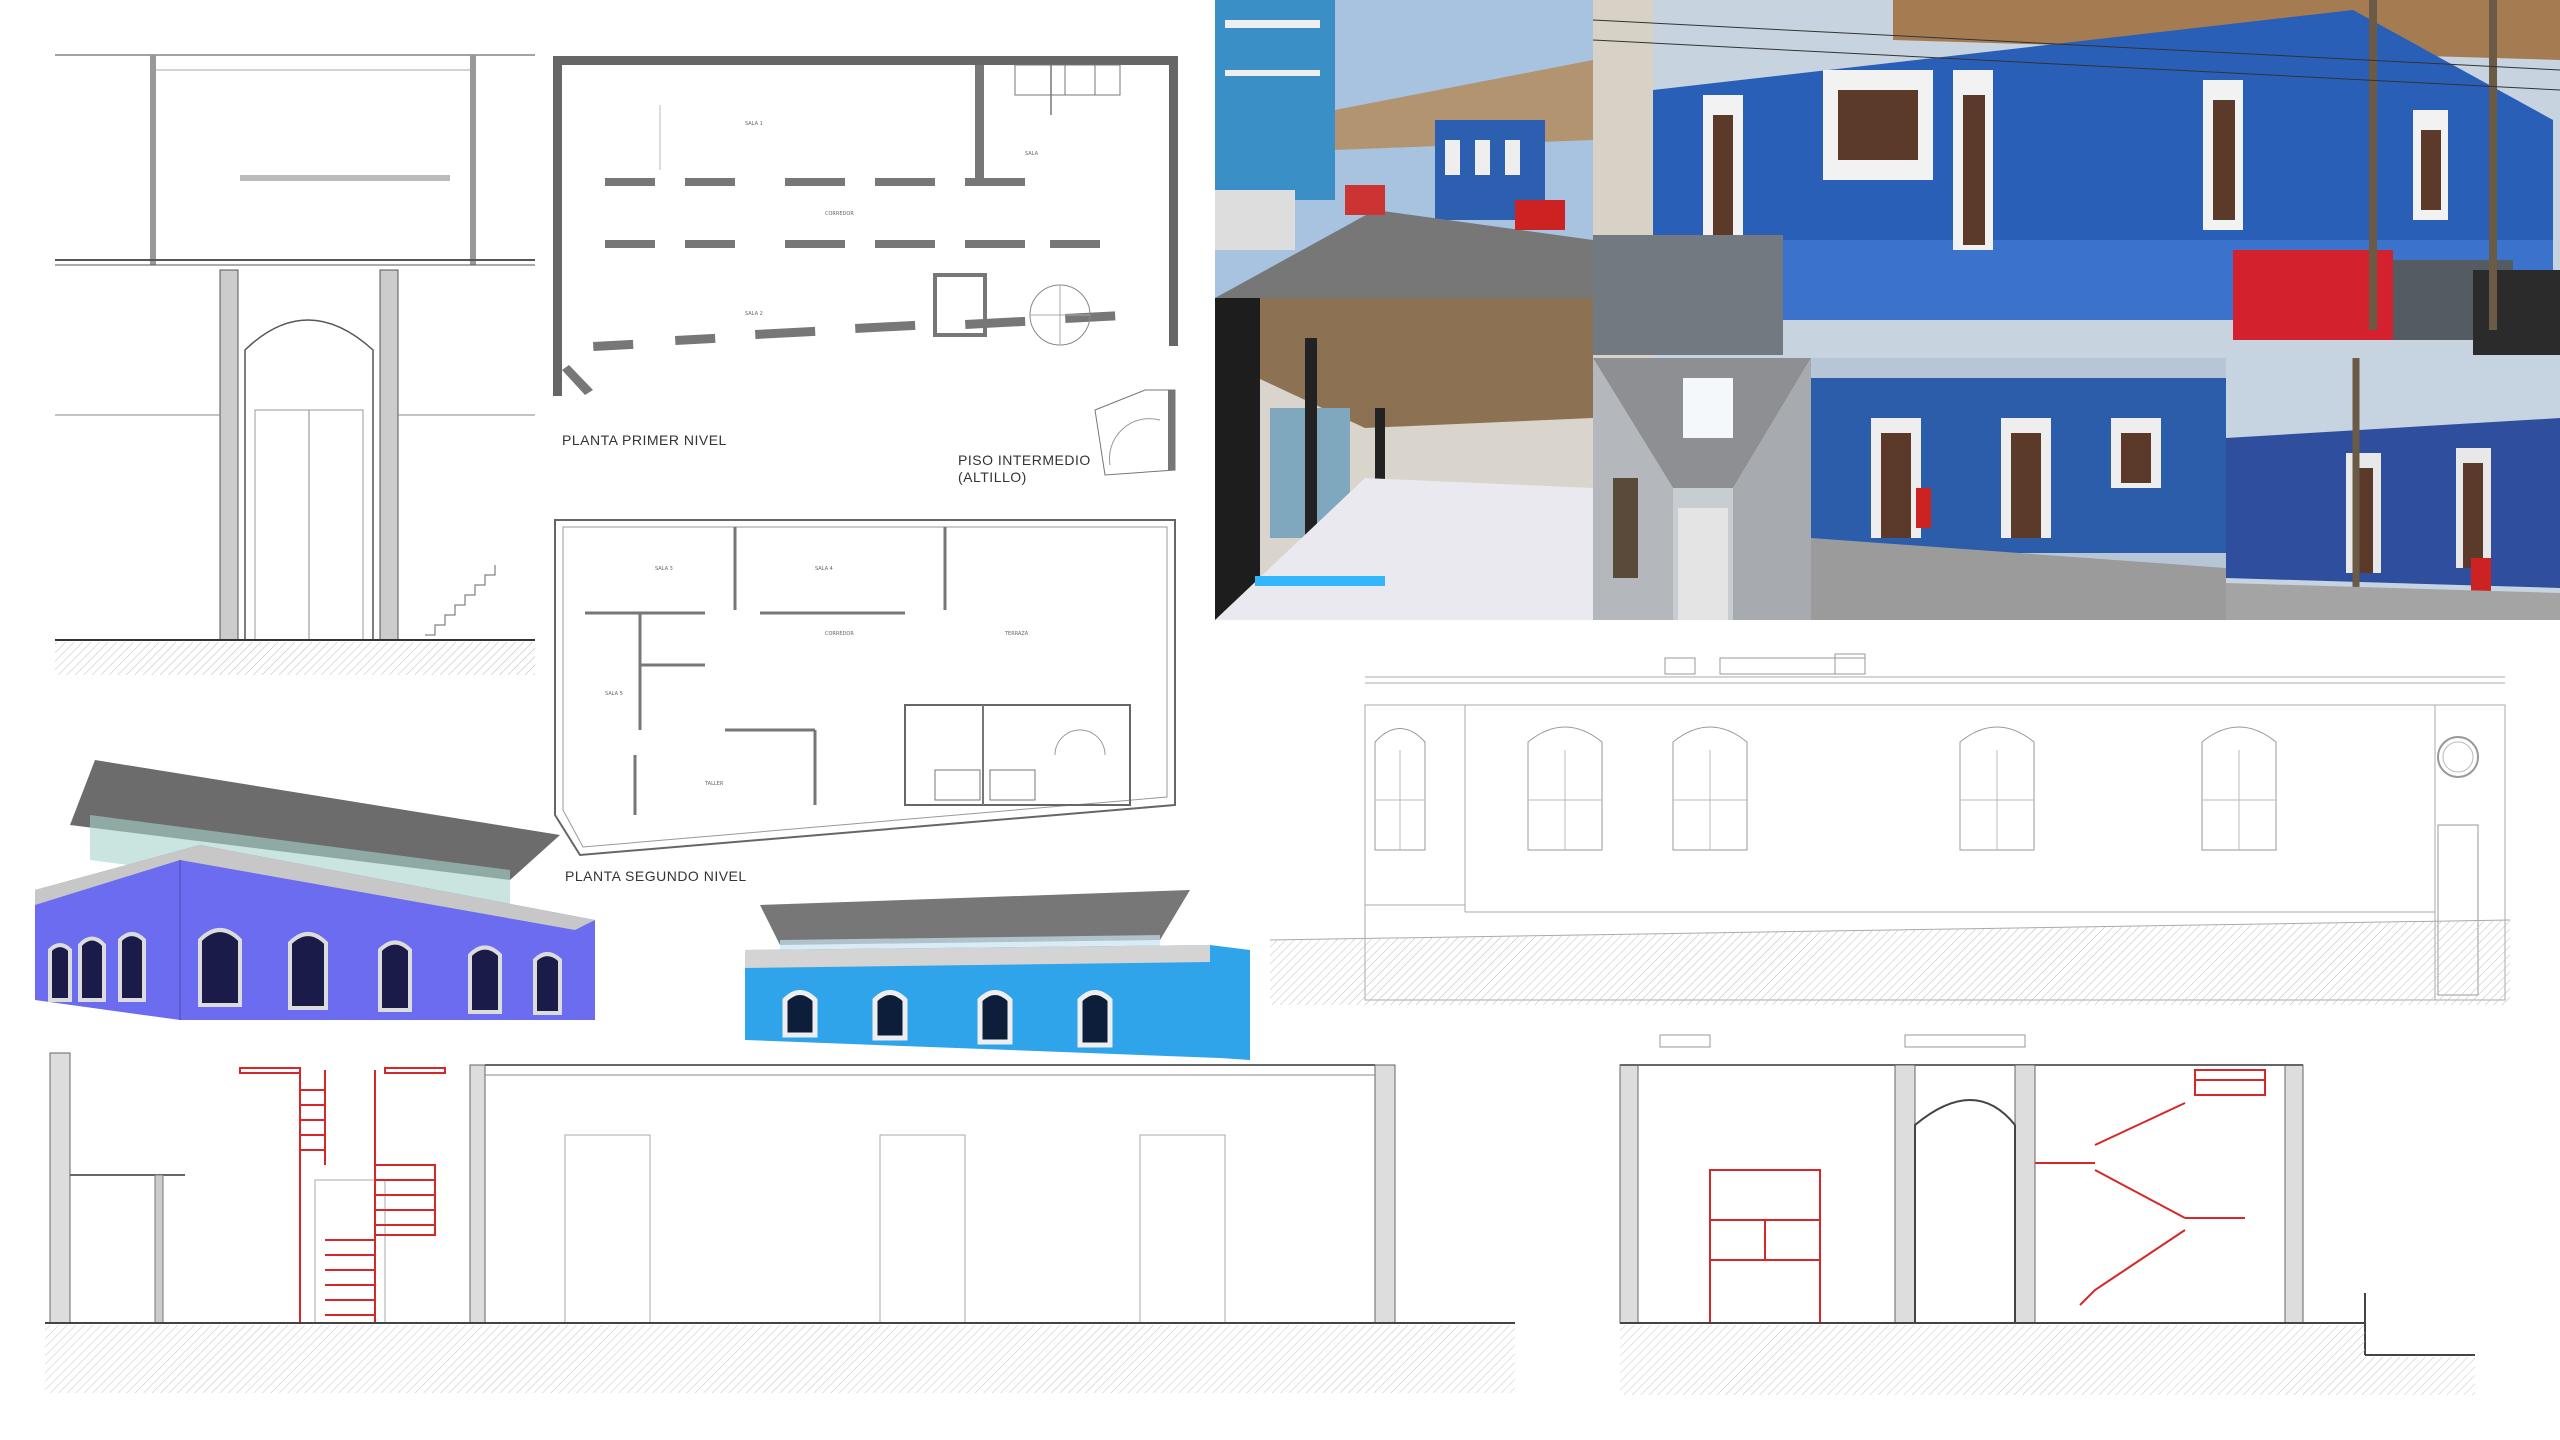 This screenshot has width=2560, height=1440. I want to click on svg-text: TERRAZA, so click(1016, 634).